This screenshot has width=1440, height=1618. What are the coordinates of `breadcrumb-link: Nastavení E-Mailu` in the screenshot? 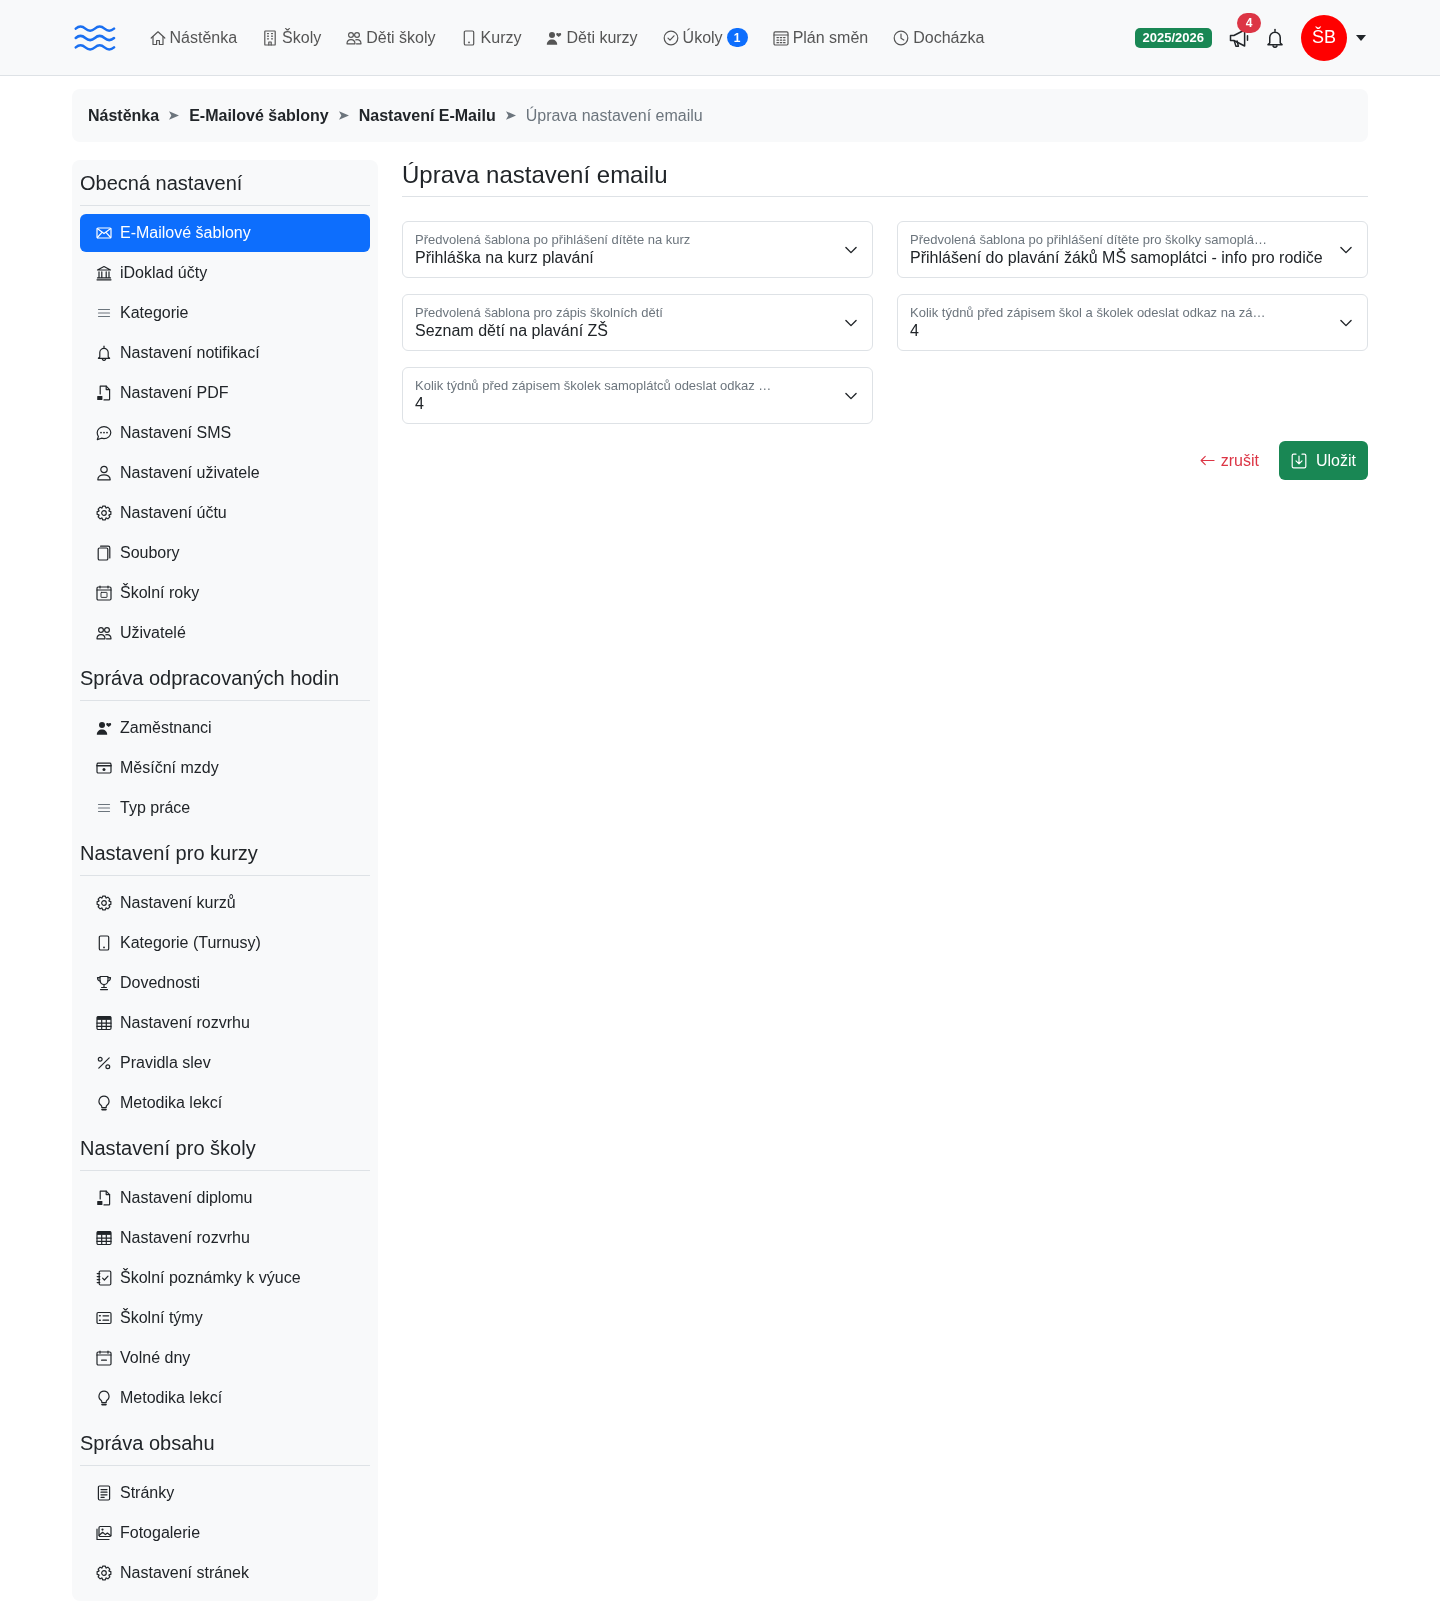 It's located at (427, 115).